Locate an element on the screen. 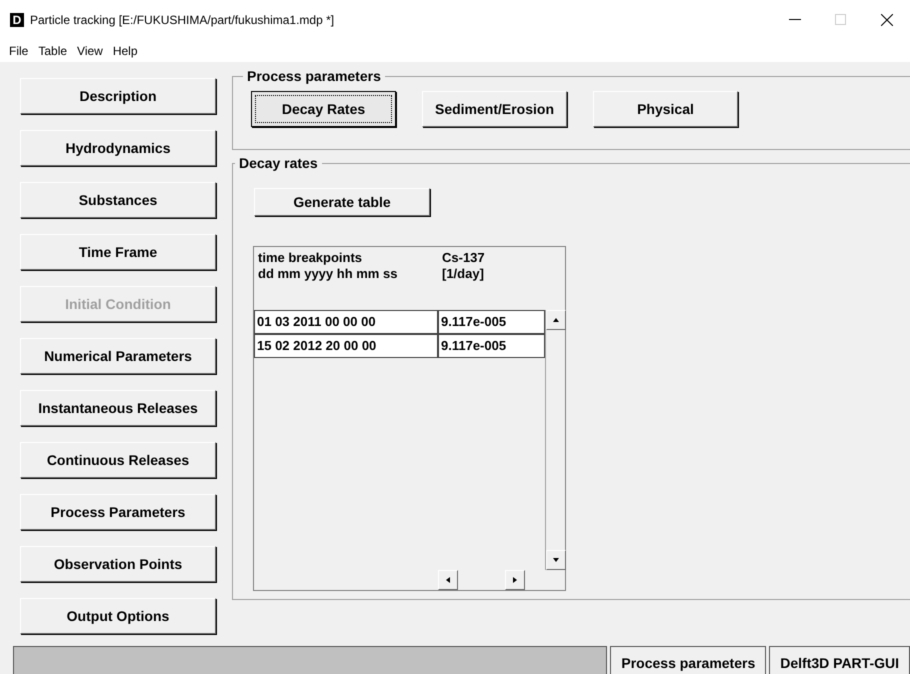  scroll-left-icon is located at coordinates (448, 580).